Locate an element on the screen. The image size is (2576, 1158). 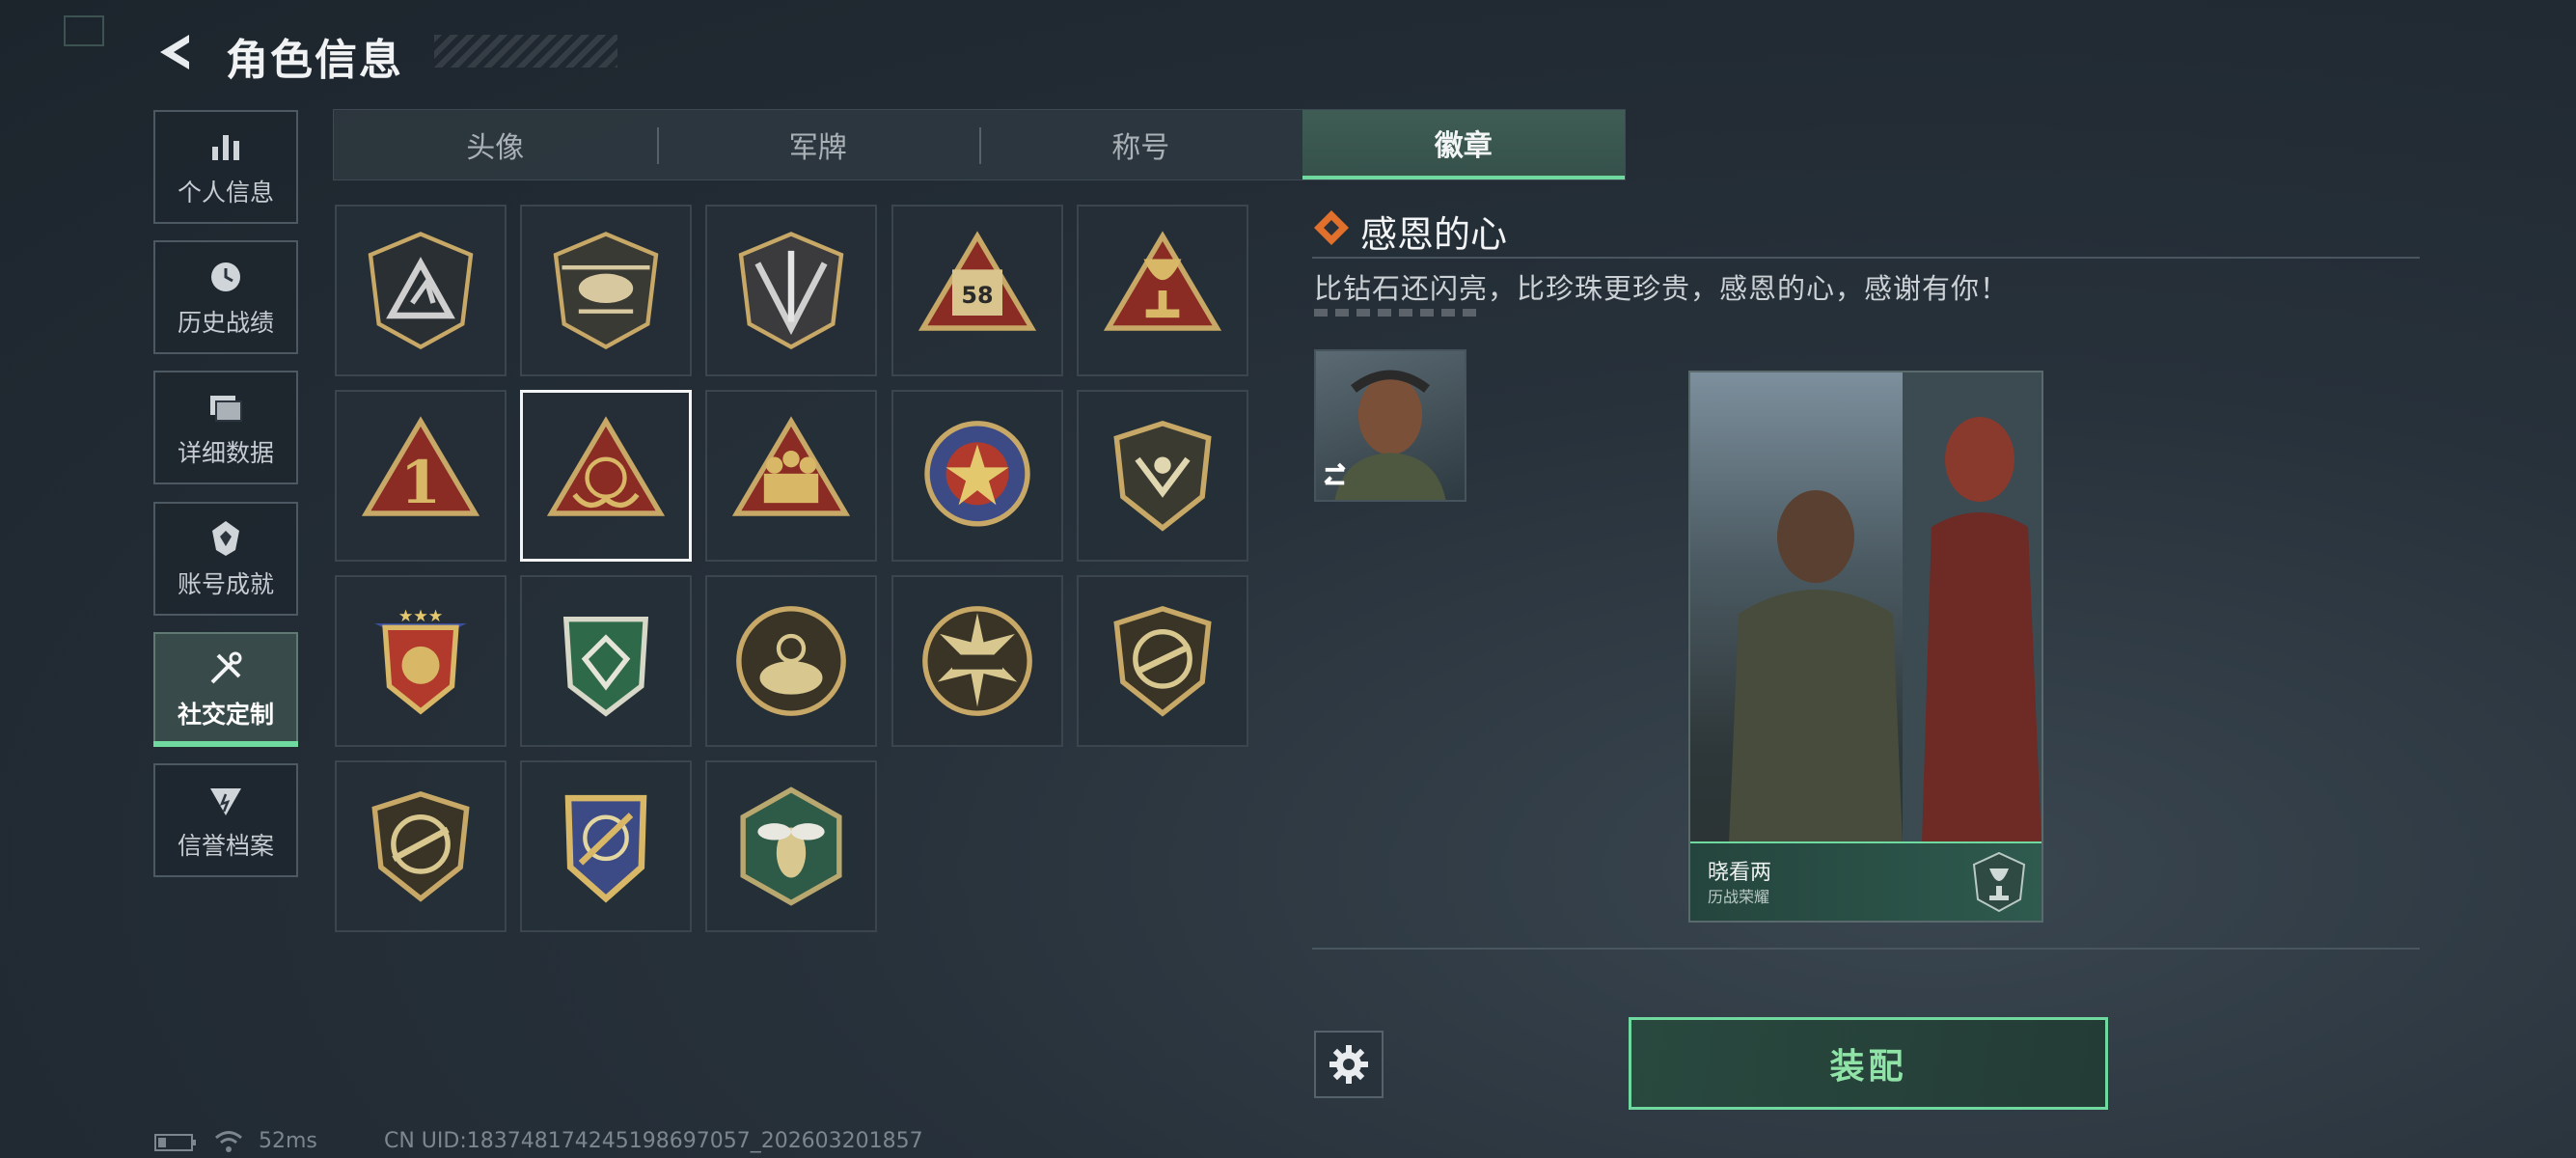
character-avatar is located at coordinates (1390, 425).